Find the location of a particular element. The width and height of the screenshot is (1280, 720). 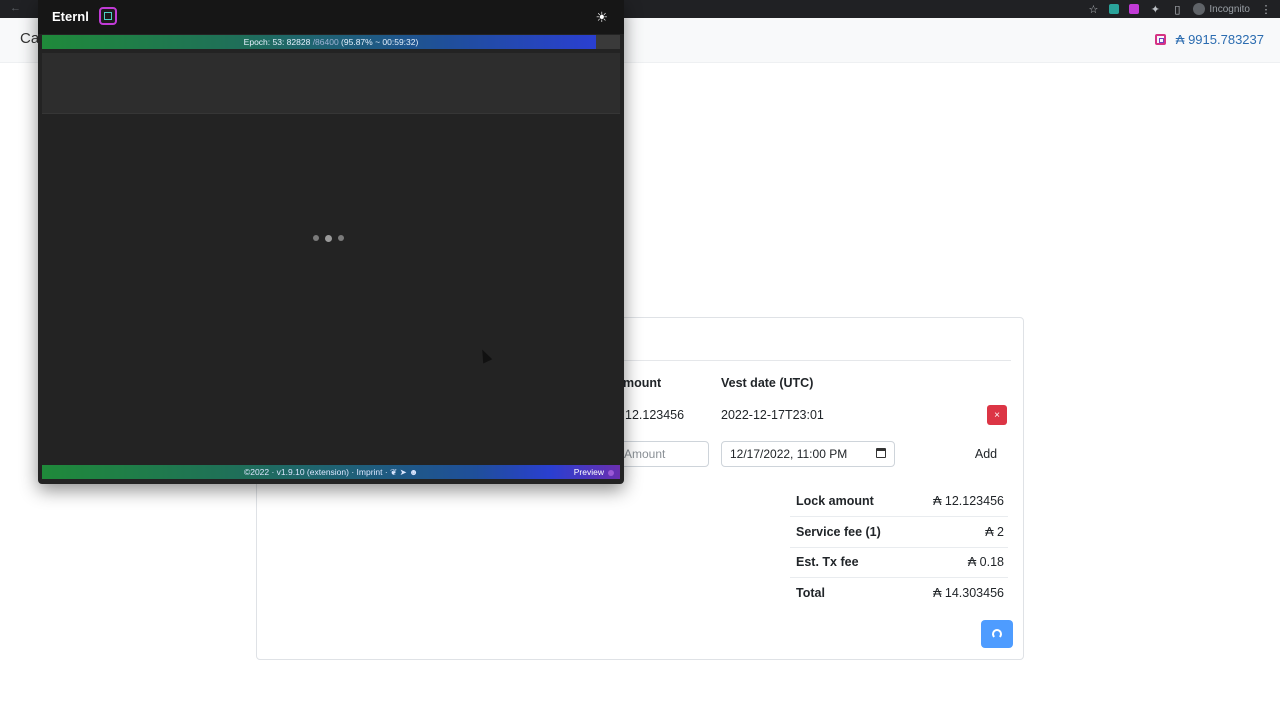

eternl-logo-icon is located at coordinates (108, 16).